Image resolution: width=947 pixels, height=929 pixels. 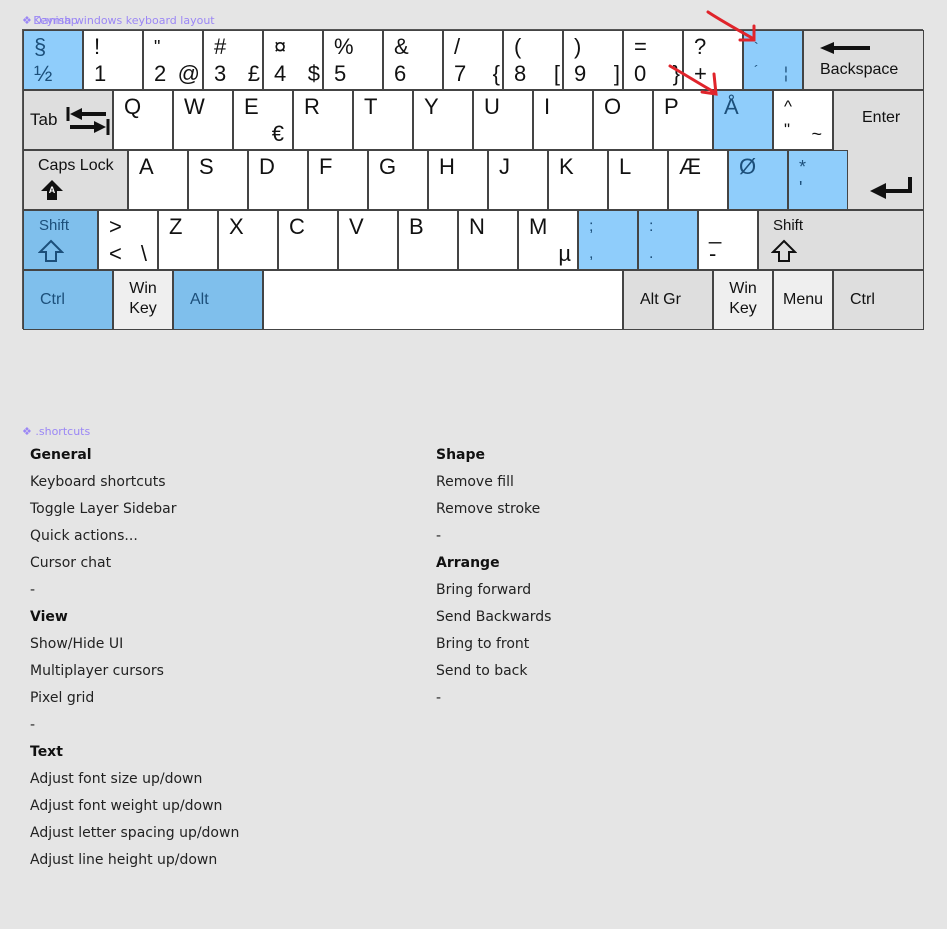 What do you see at coordinates (493, 617) in the screenshot?
I see `shortcut-item: Send Backwards` at bounding box center [493, 617].